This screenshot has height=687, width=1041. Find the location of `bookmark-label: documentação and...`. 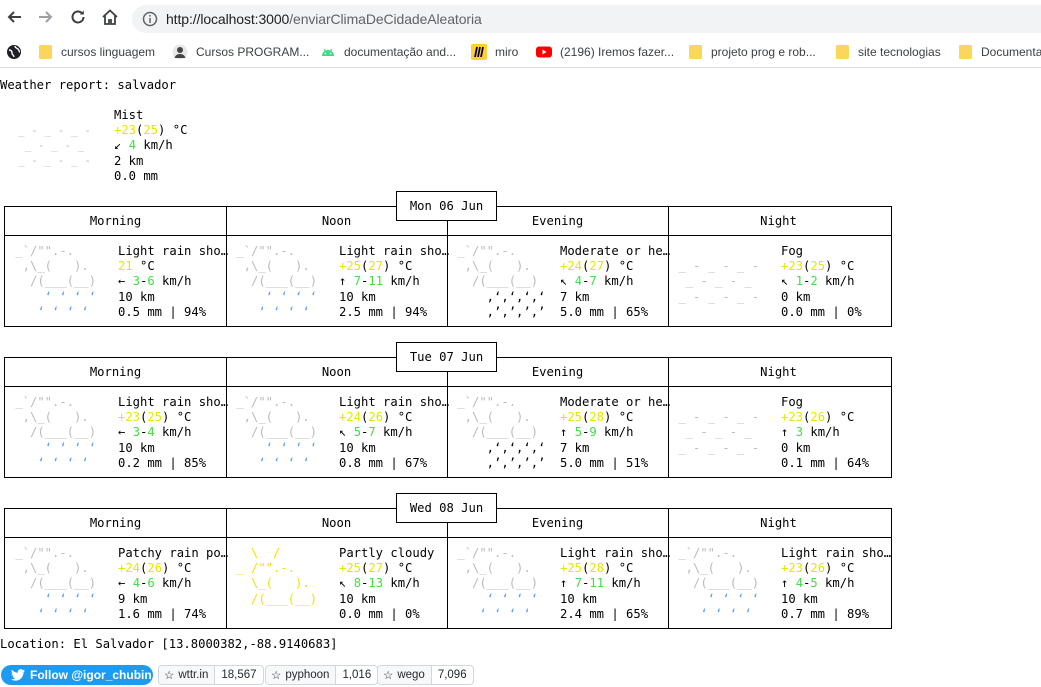

bookmark-label: documentação and... is located at coordinates (400, 52).